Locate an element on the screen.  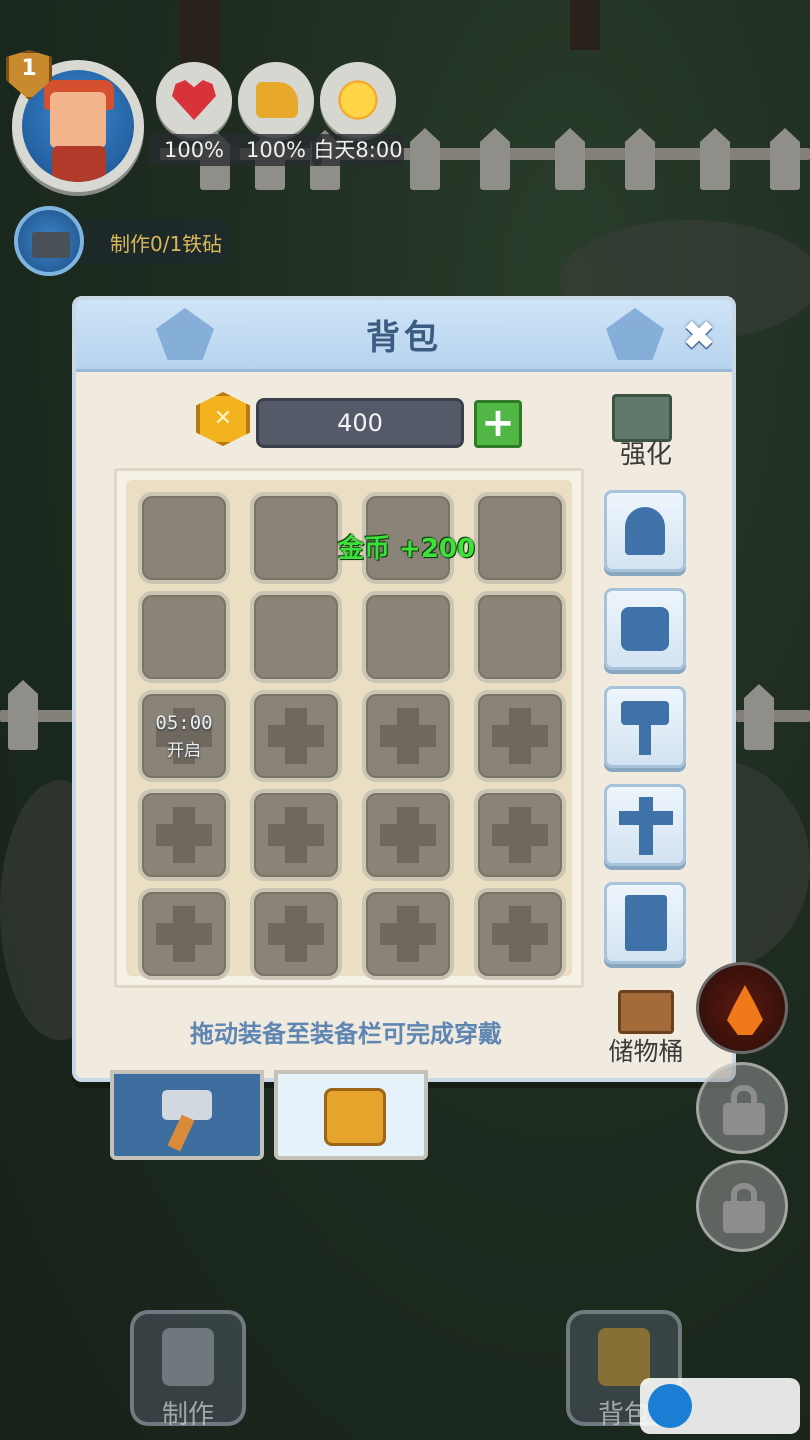
player-level: 1 is located at coordinates (29, 68).